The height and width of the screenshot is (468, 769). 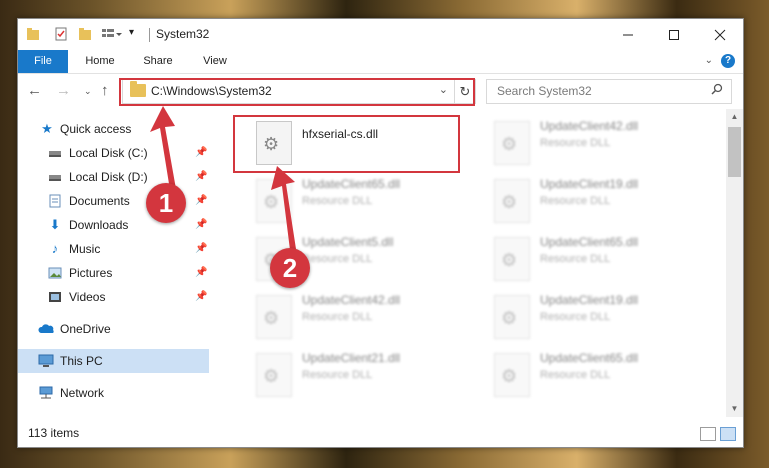 I want to click on sidebar-item-label: Quick access, so click(x=96, y=129).